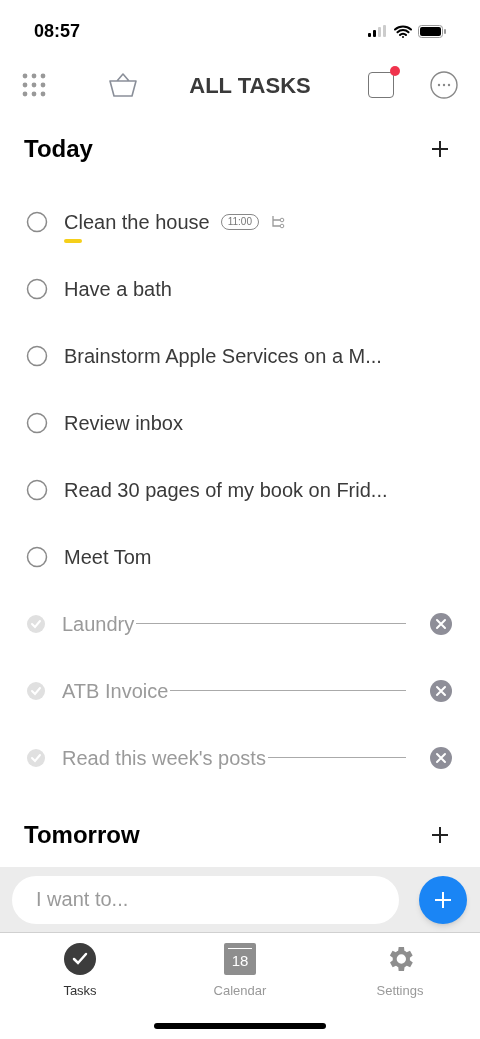 The width and height of the screenshot is (480, 1039). Describe the element at coordinates (240, 959) in the screenshot. I see `calendar-icon: 18` at that location.